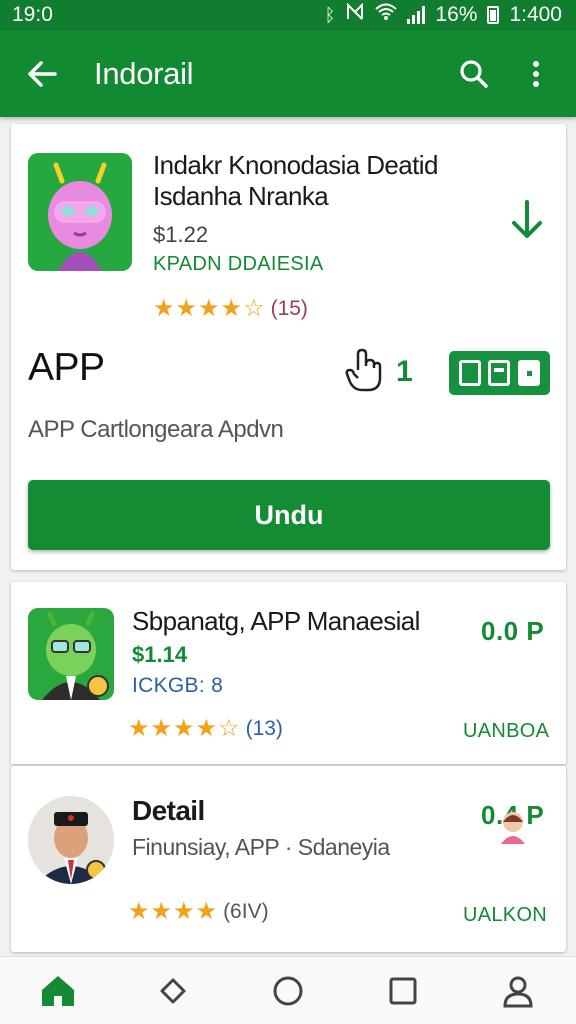  Describe the element at coordinates (80, 212) in the screenshot. I see `mascot-app-icon` at that location.